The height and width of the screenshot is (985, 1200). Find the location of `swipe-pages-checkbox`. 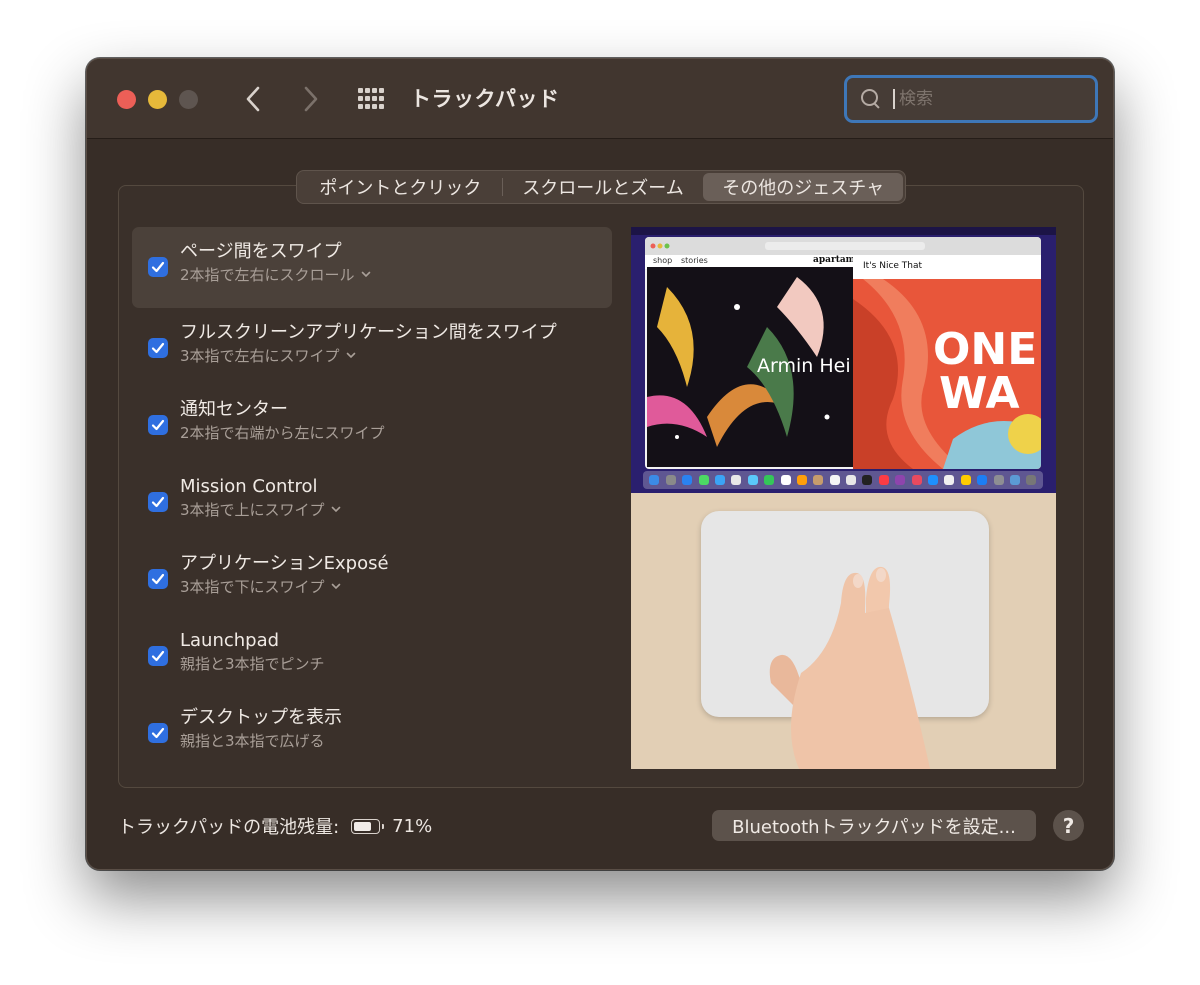

swipe-pages-checkbox is located at coordinates (158, 267).